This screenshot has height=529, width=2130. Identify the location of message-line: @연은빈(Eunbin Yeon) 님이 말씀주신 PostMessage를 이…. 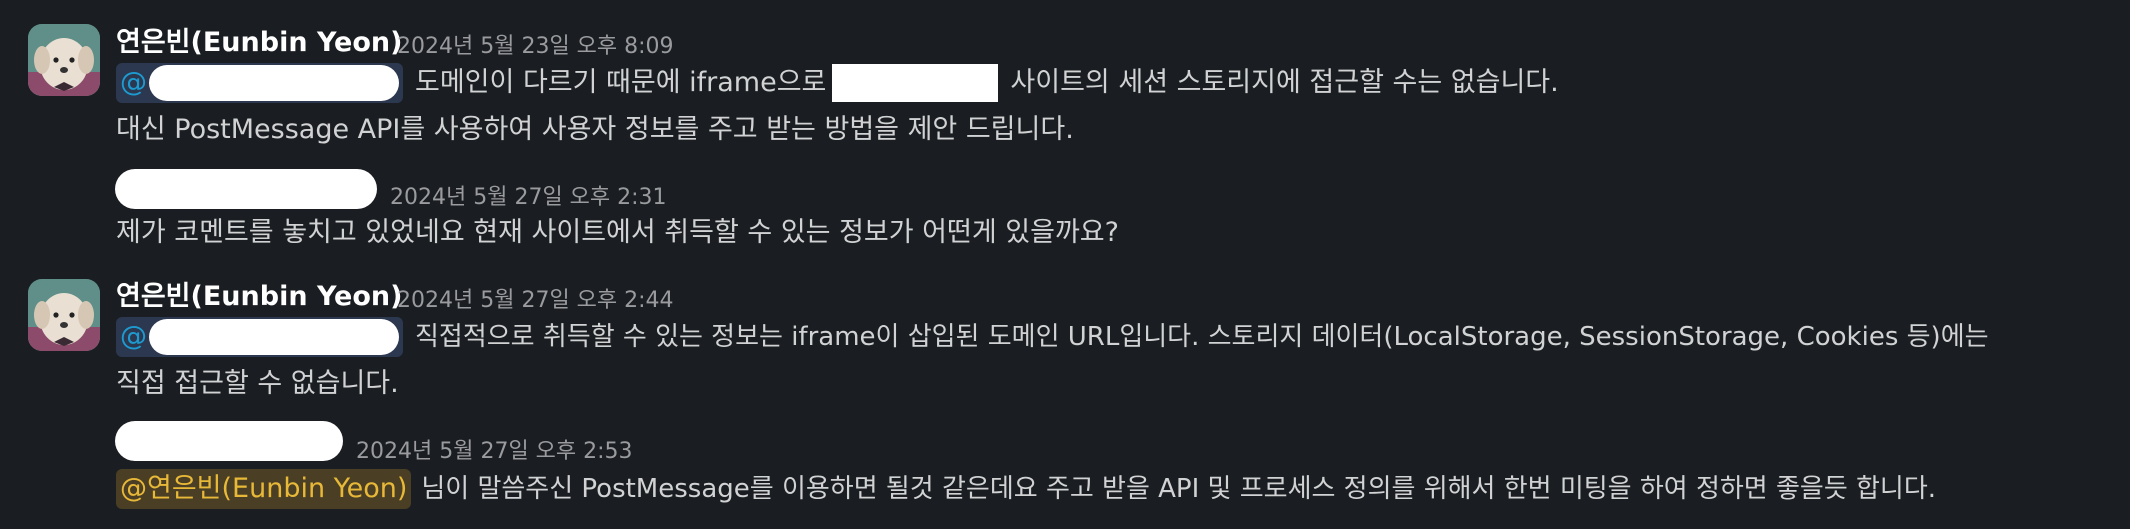
(1026, 489).